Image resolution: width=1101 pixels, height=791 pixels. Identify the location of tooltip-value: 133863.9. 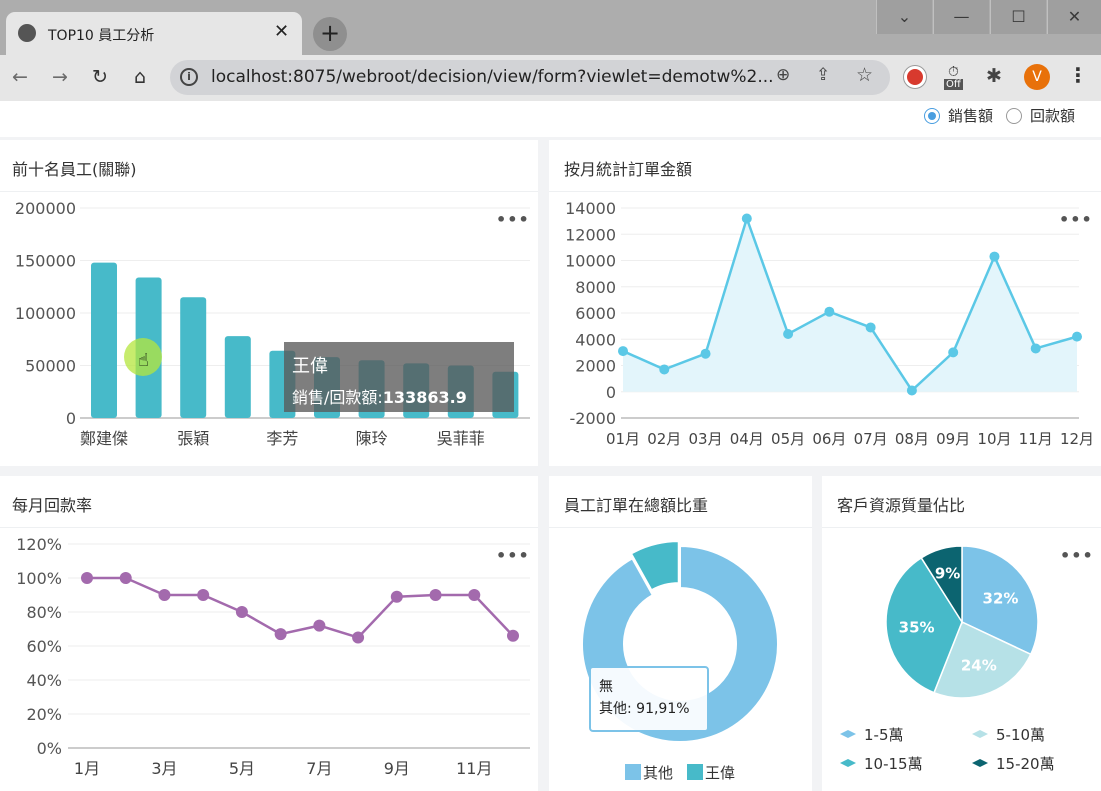
(424, 397).